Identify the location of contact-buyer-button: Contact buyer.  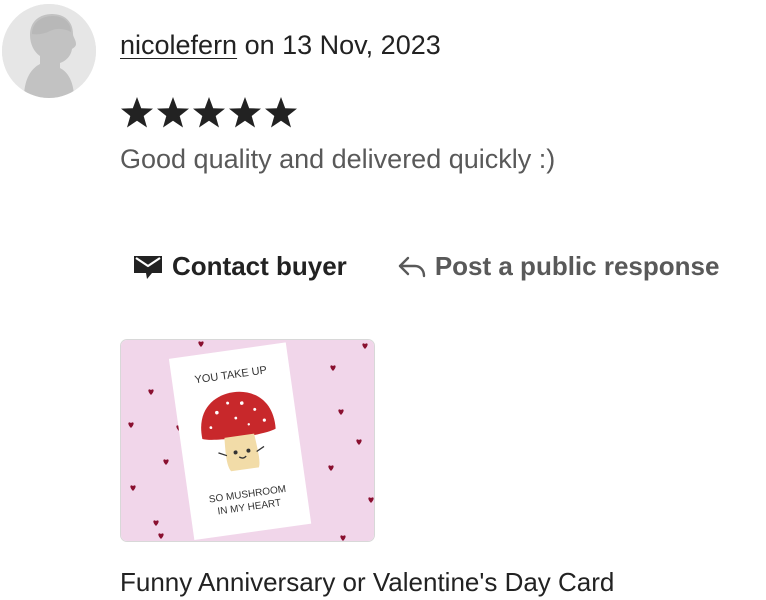
(239, 266).